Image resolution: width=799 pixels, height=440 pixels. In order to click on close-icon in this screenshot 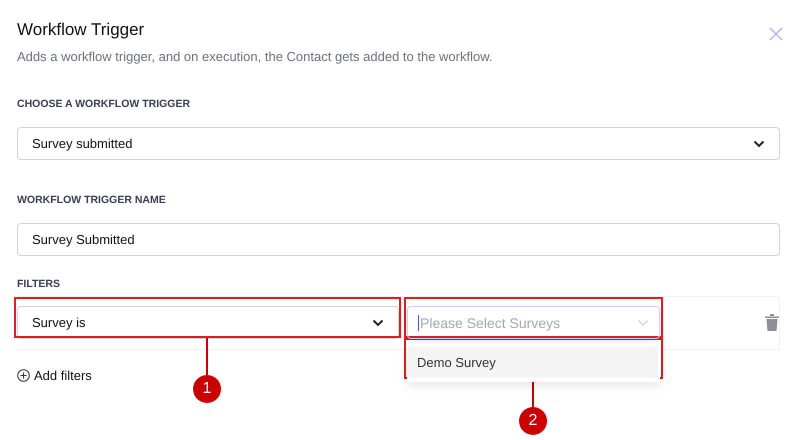, I will do `click(776, 34)`.